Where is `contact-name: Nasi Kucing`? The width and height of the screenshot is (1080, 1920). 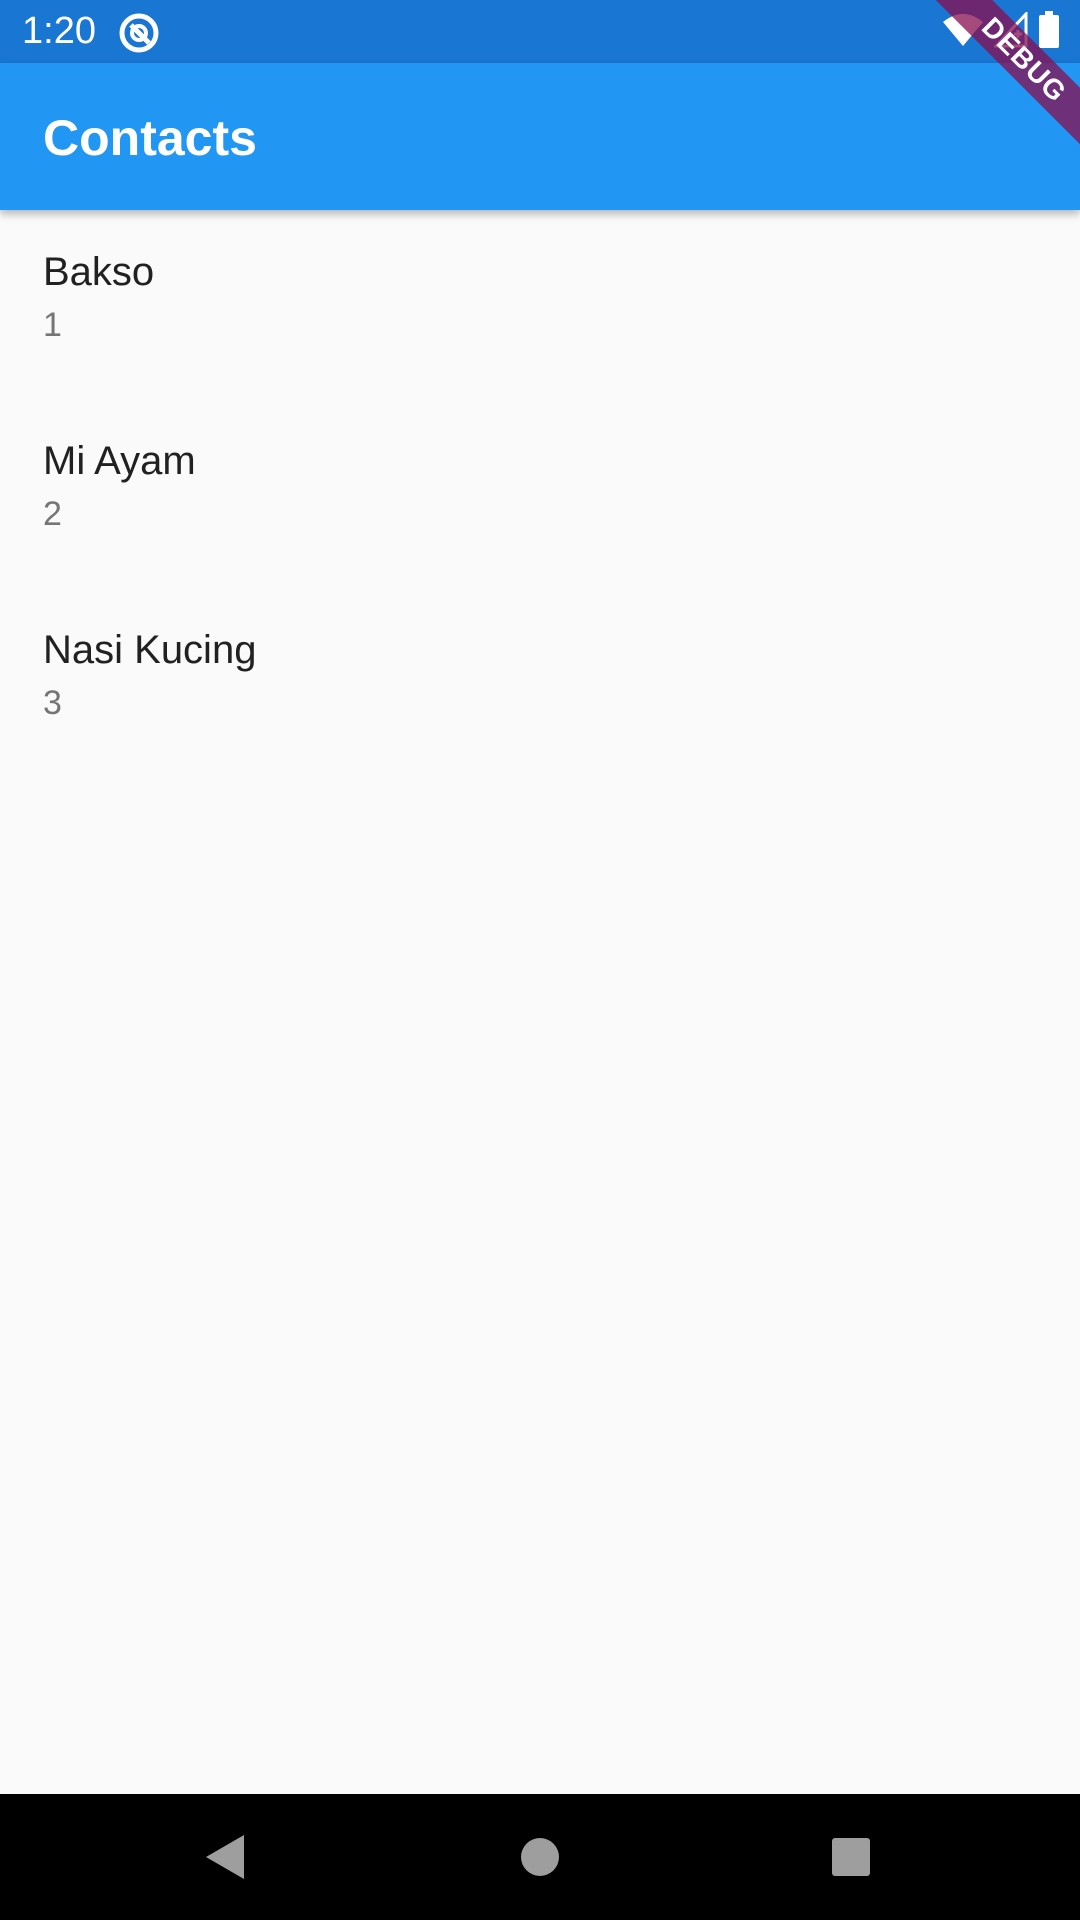 contact-name: Nasi Kucing is located at coordinates (150, 650).